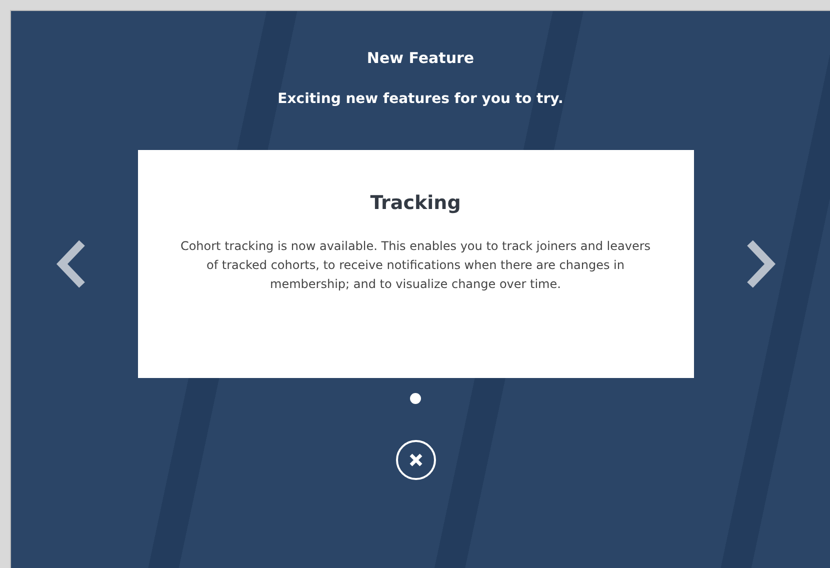  I want to click on dialog-subtitle: Exciting new features for you to try., so click(421, 99).